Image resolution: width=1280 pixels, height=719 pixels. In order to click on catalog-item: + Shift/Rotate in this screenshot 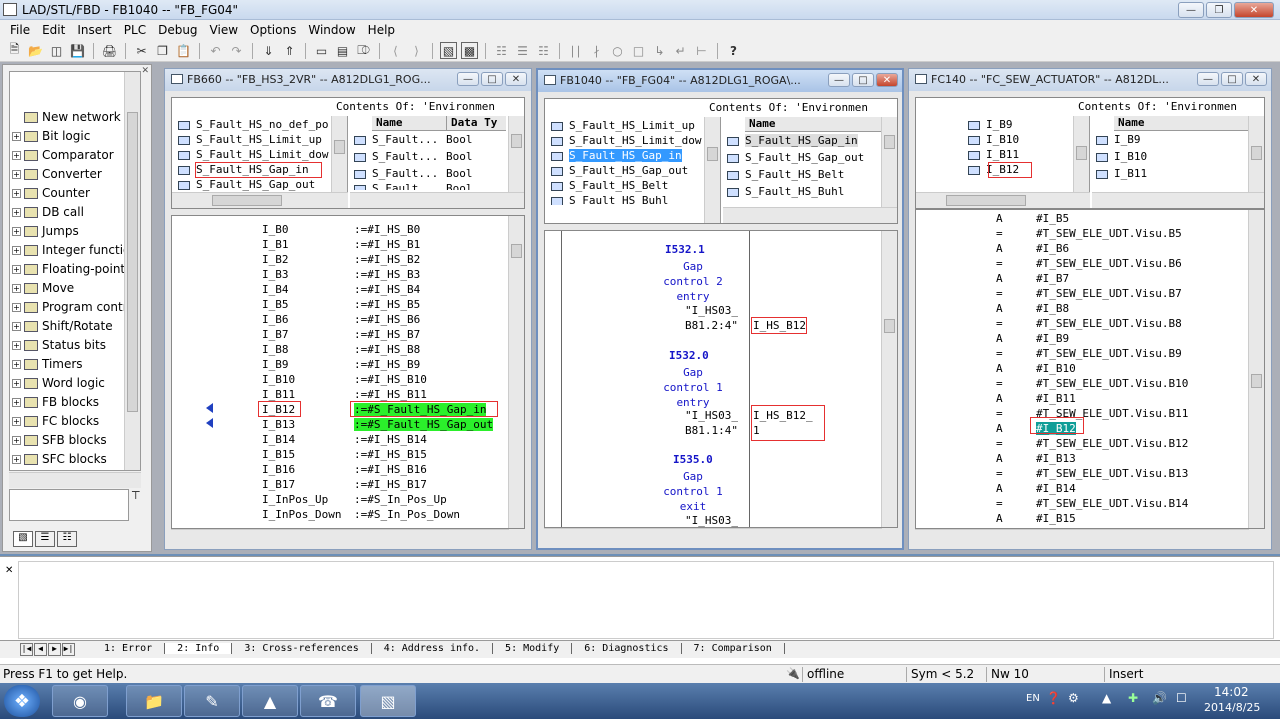, I will do `click(62, 326)`.